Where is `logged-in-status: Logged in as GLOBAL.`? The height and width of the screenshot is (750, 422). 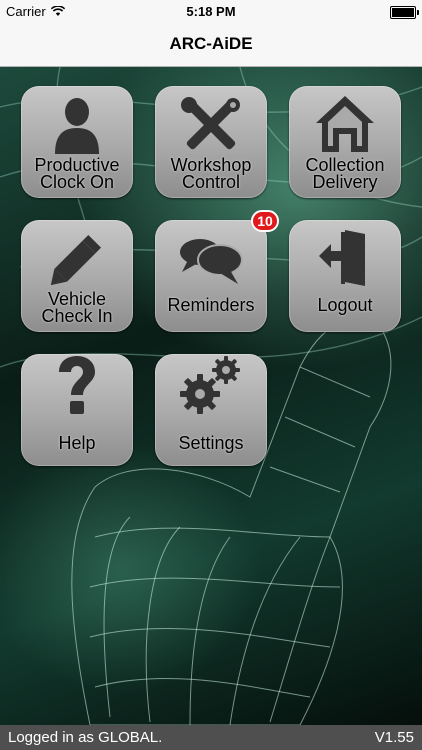 logged-in-status: Logged in as GLOBAL. is located at coordinates (85, 737).